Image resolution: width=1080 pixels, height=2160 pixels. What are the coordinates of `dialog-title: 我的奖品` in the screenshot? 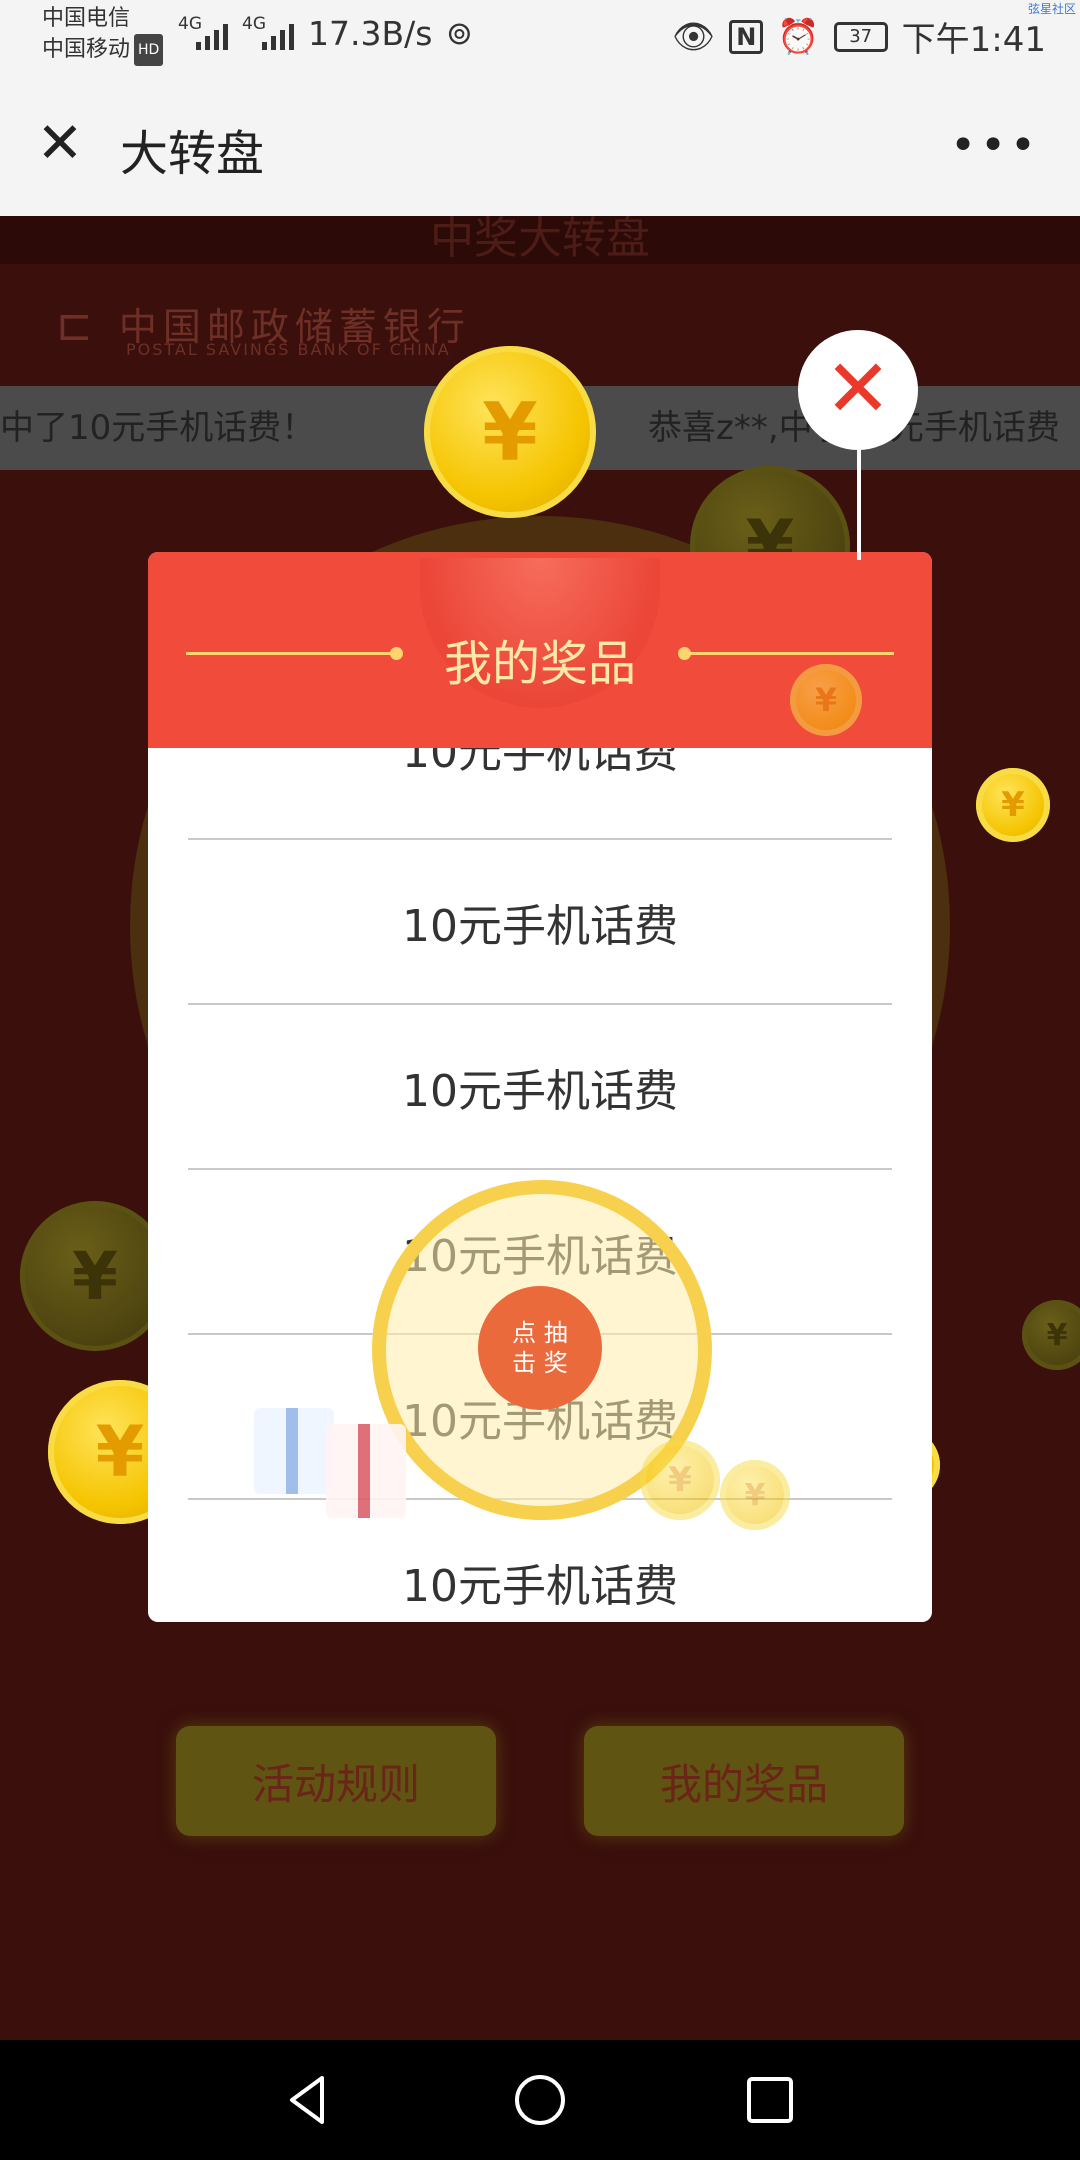 It's located at (539, 664).